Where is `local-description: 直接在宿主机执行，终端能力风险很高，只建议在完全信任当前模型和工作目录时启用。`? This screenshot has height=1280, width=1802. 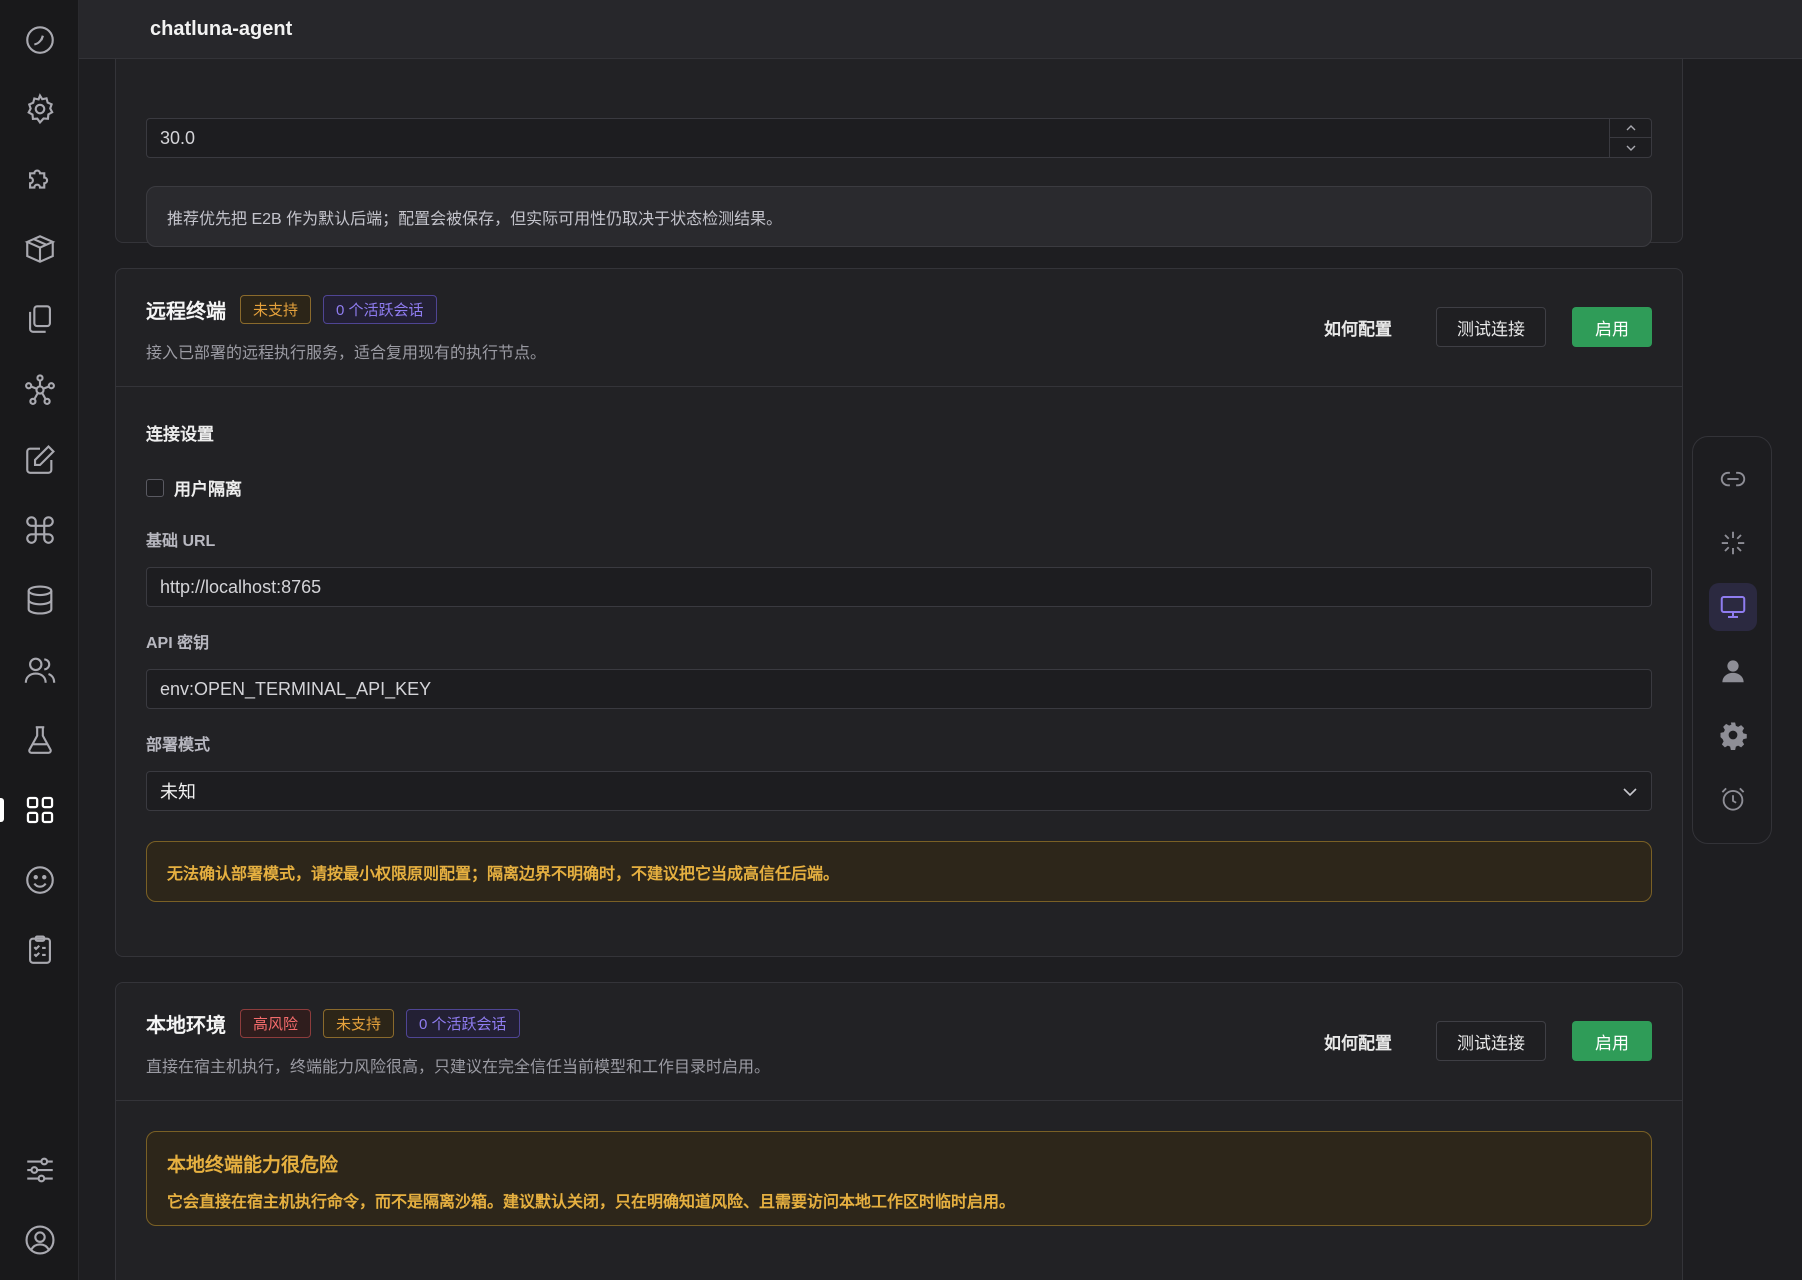 local-description: 直接在宿主机执行，终端能力风险很高，只建议在完全信任当前模型和工作目录时启用。 is located at coordinates (458, 1067).